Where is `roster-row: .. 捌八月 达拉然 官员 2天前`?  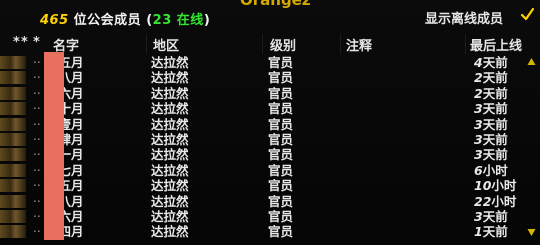 roster-row: .. 捌八月 达拉然 官员 2天前 is located at coordinates (270, 76).